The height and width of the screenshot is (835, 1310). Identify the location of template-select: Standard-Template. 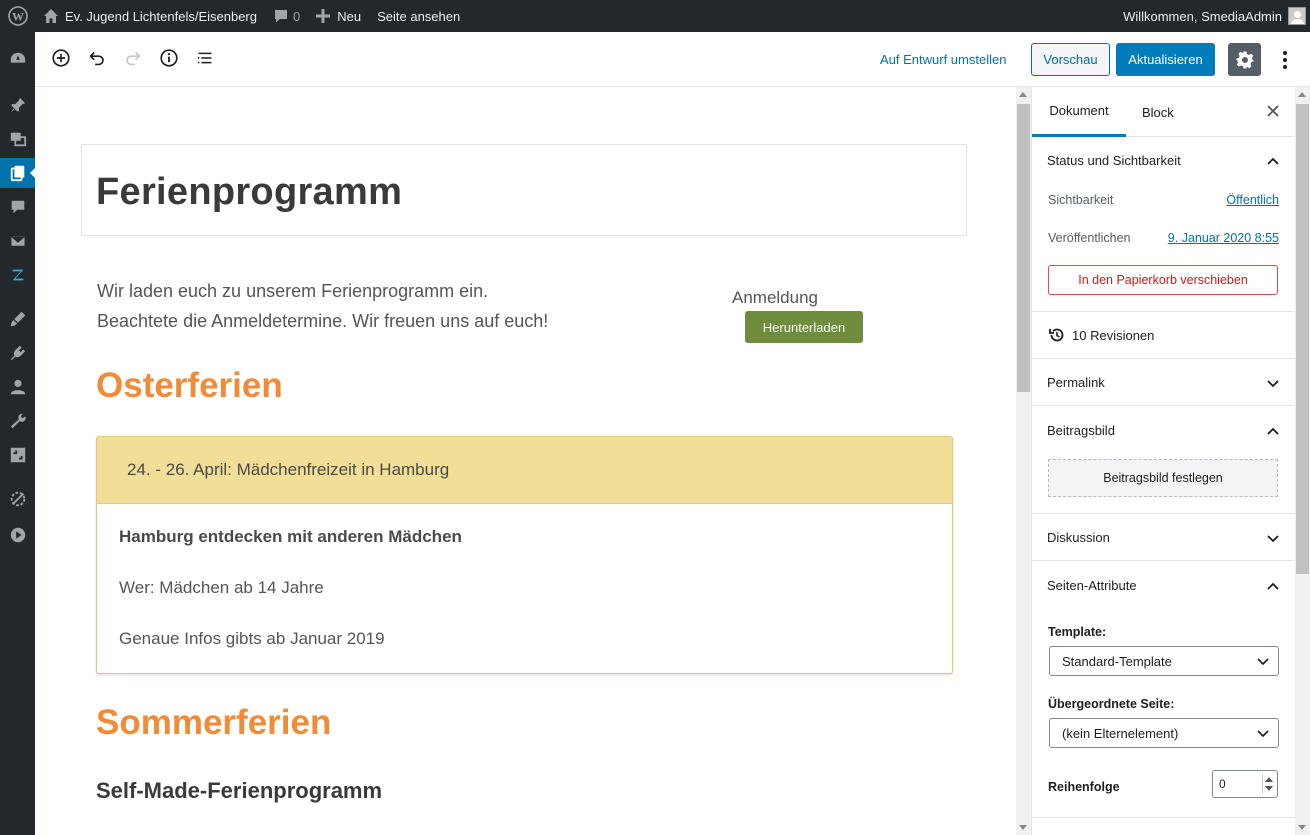
(1164, 661).